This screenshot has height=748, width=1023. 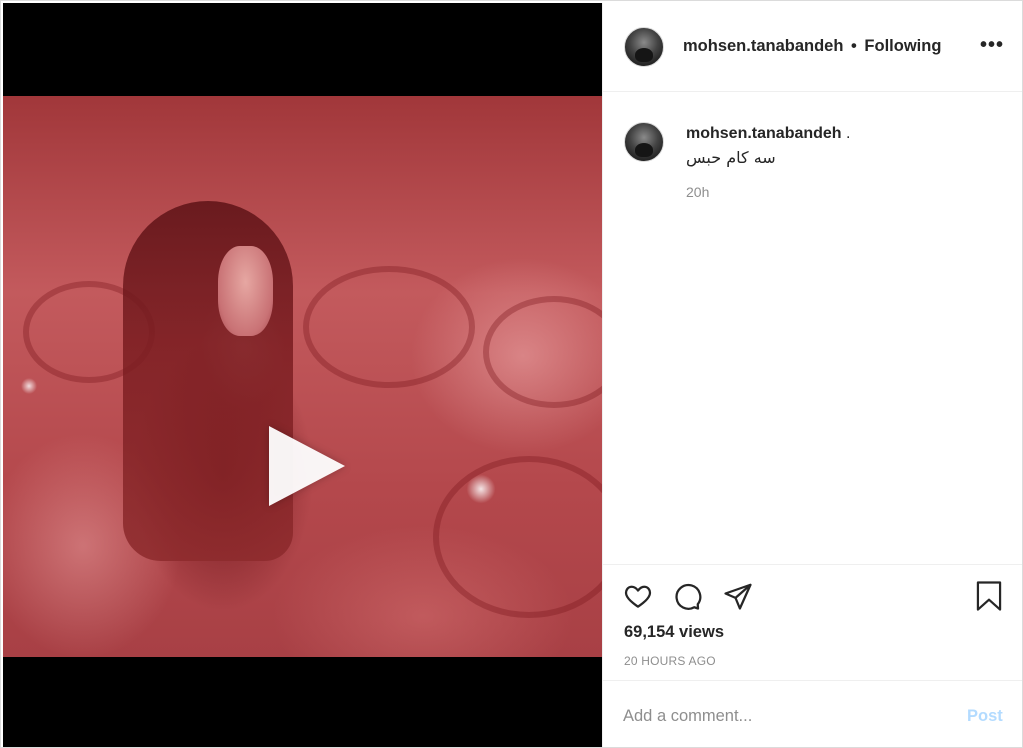 What do you see at coordinates (763, 46) in the screenshot?
I see `username-link: mohsen.tanabandeh` at bounding box center [763, 46].